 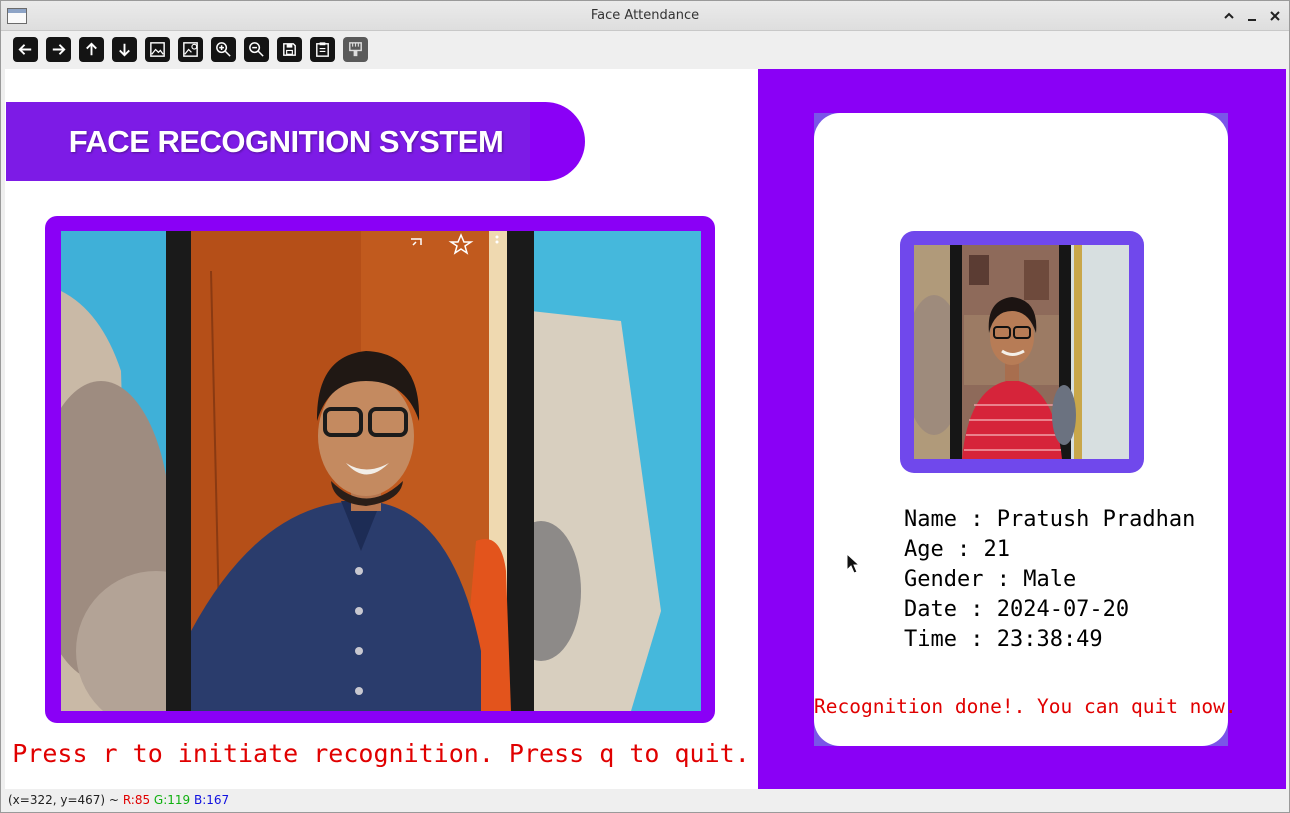 I want to click on title-bar: Face Attendance, so click(x=645, y=16).